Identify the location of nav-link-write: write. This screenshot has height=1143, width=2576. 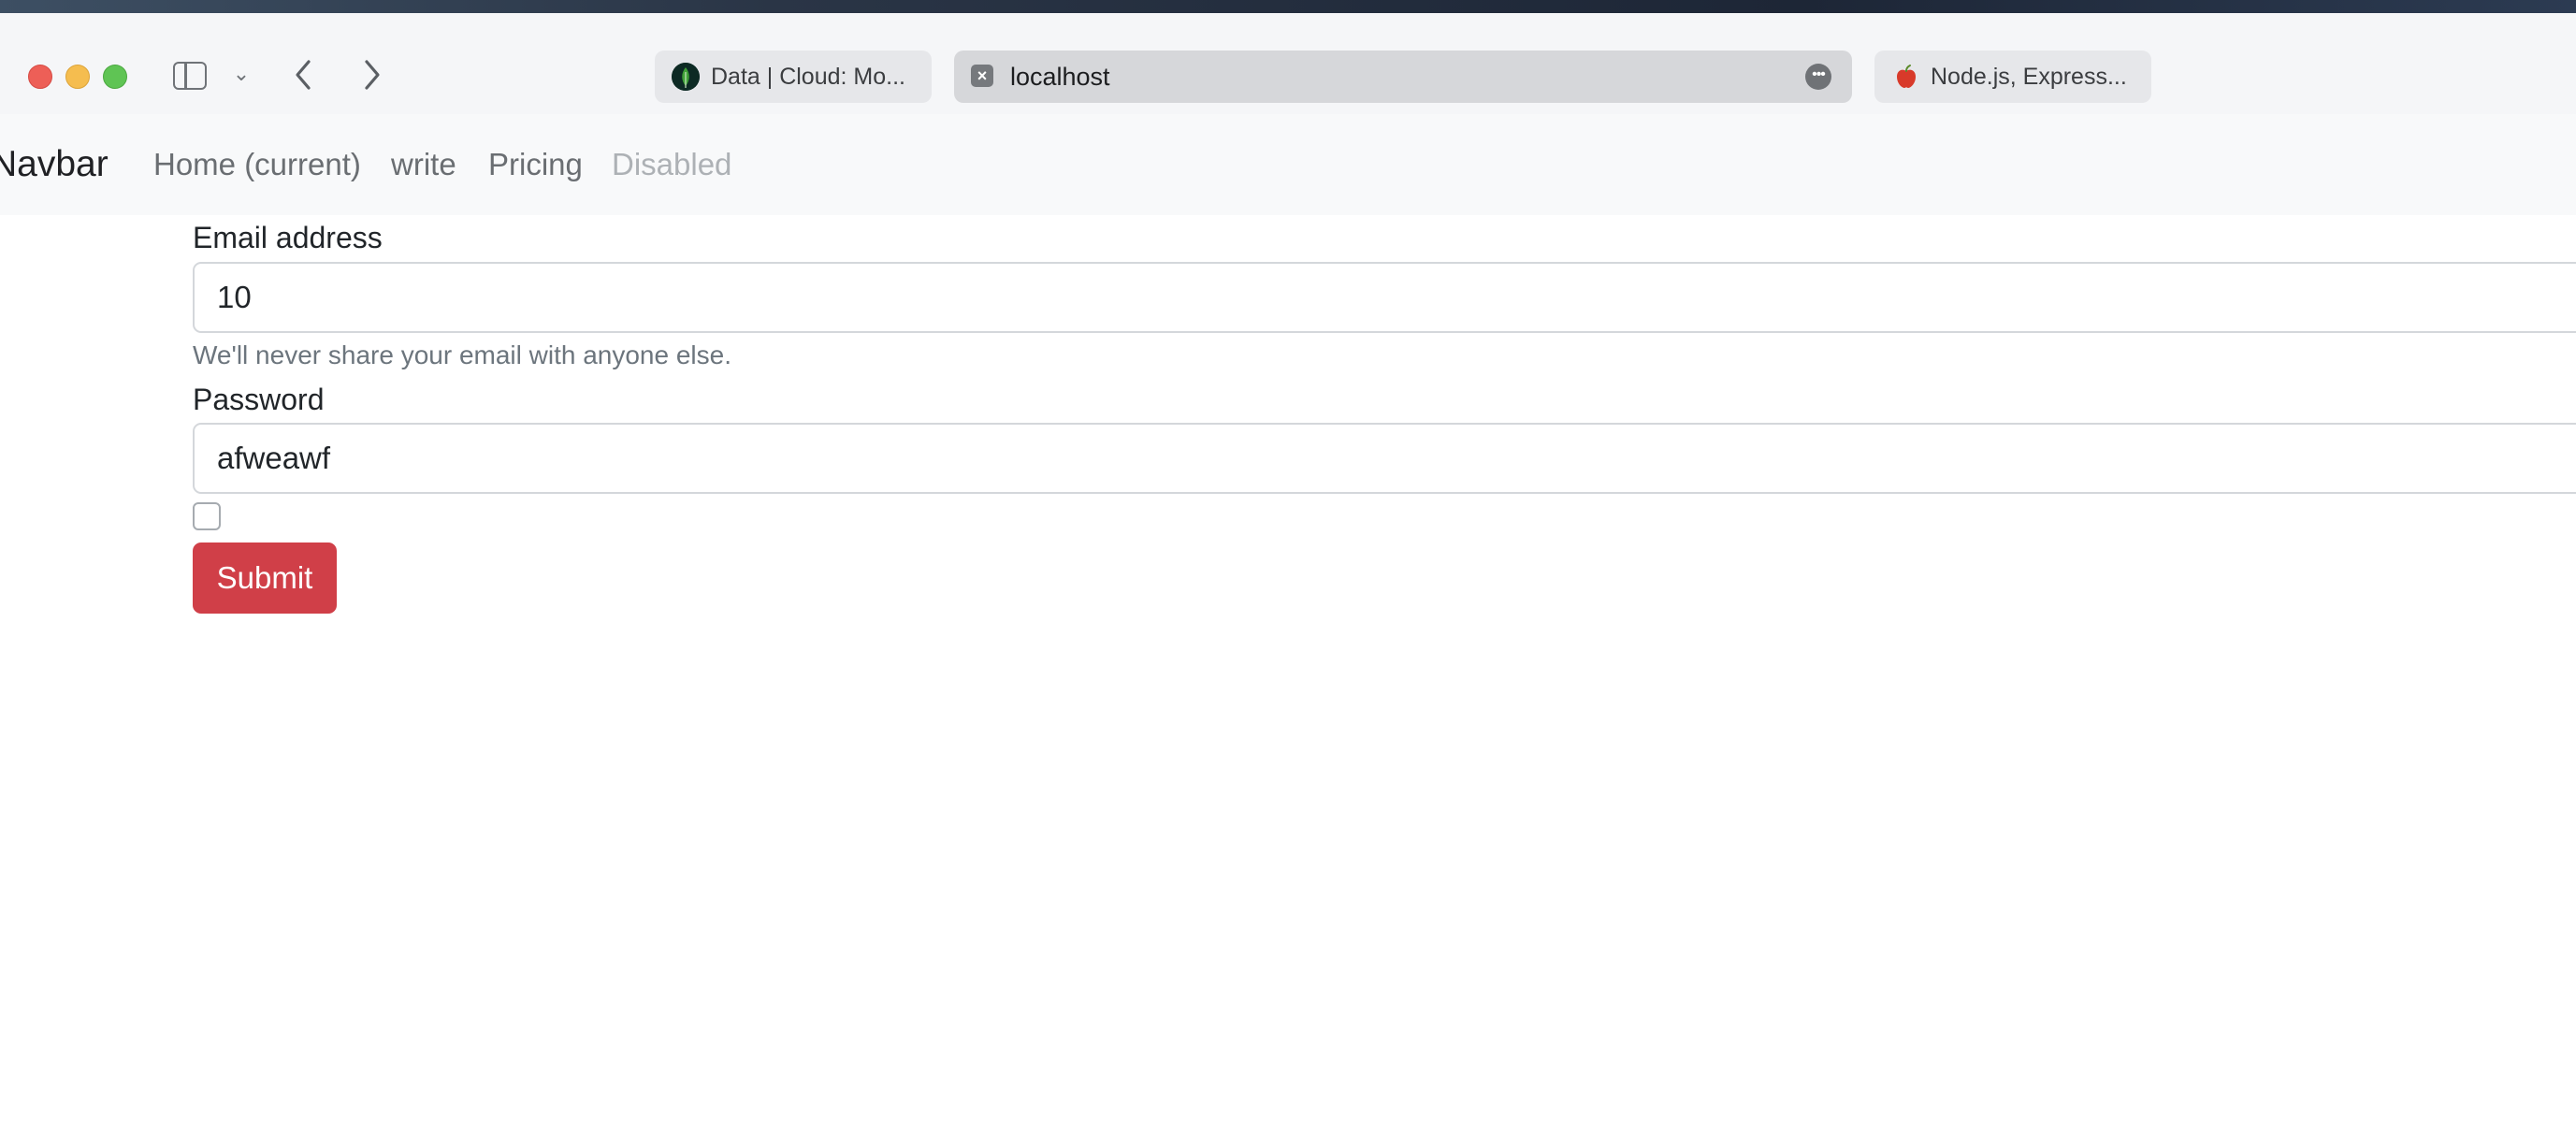
(423, 164).